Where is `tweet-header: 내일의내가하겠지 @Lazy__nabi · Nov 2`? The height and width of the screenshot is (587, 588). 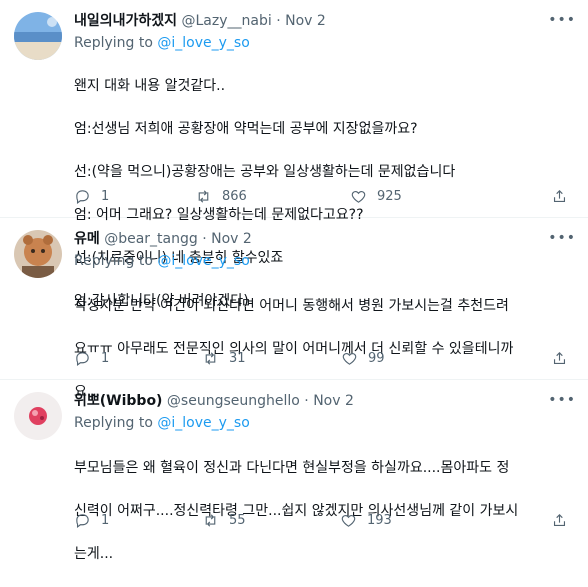
tweet-header: 내일의내가하겠지 @Lazy__nabi · Nov 2 is located at coordinates (200, 21).